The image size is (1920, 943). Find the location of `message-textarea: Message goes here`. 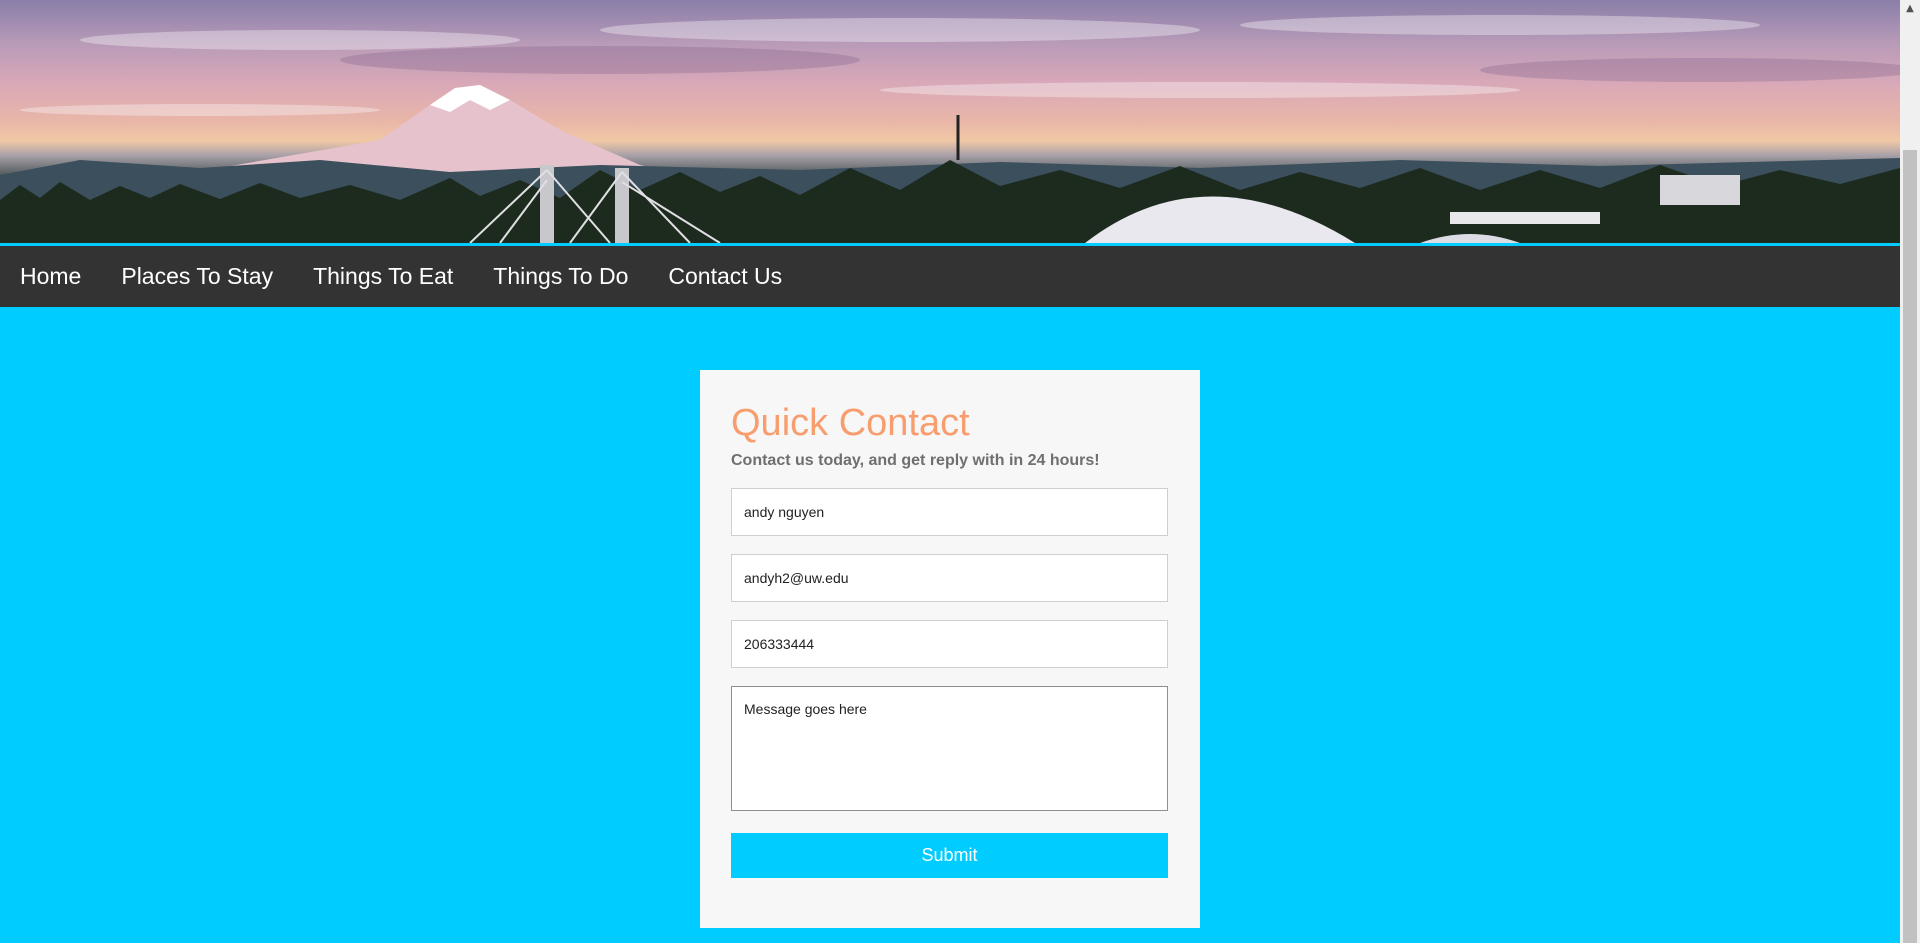

message-textarea: Message goes here is located at coordinates (949, 748).